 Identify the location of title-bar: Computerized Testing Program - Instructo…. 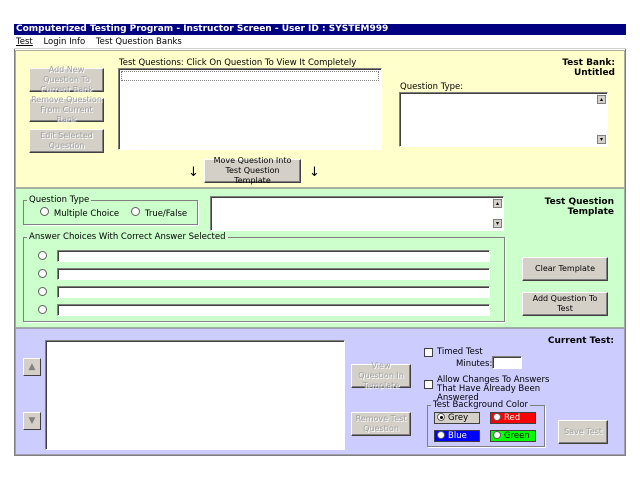
(320, 29).